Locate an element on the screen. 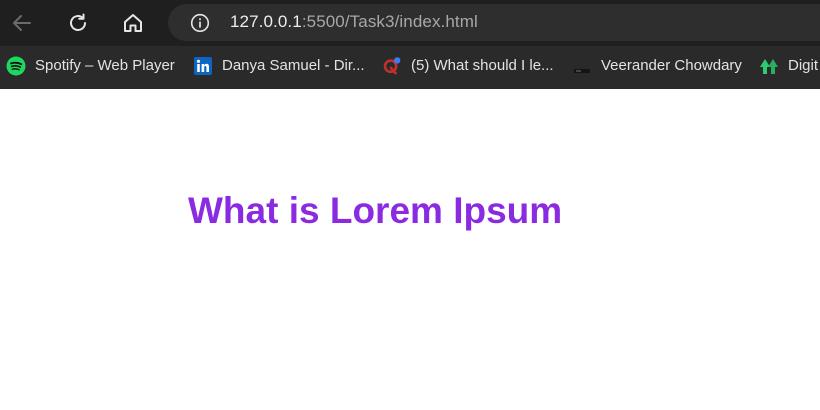  reload-icon is located at coordinates (78, 22).